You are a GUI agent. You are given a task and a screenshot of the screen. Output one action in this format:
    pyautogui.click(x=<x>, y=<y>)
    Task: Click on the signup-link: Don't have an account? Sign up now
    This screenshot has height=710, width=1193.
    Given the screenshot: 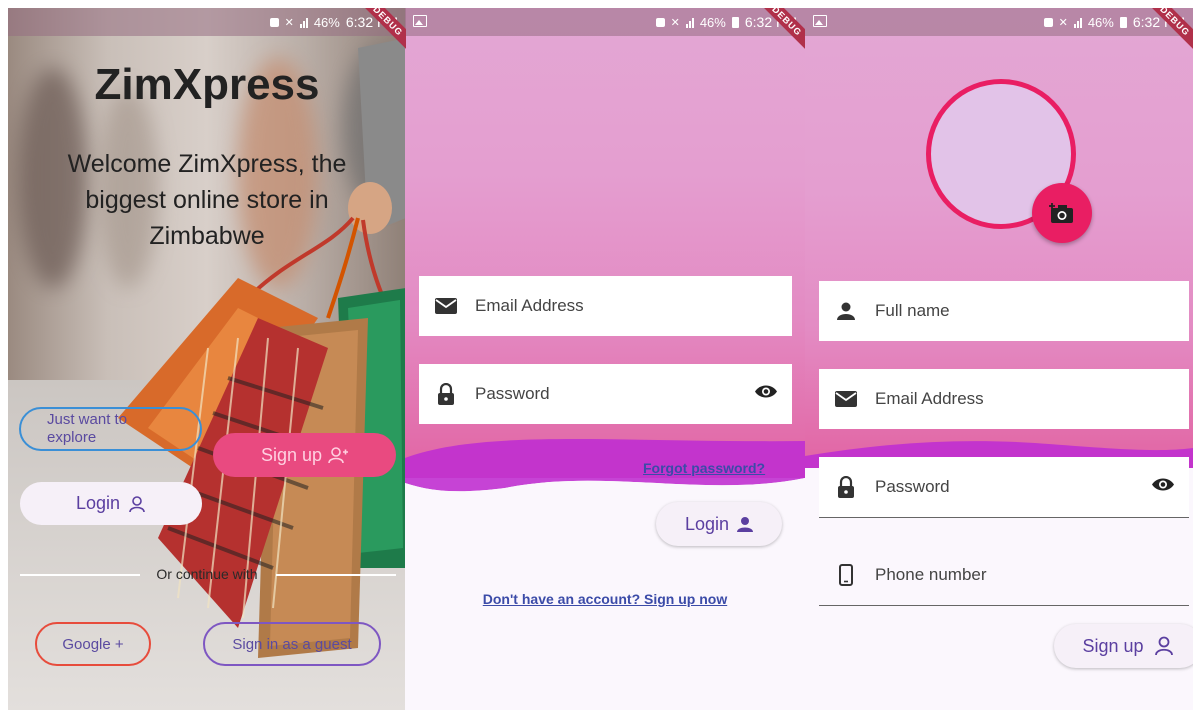 What is the action you would take?
    pyautogui.click(x=605, y=599)
    